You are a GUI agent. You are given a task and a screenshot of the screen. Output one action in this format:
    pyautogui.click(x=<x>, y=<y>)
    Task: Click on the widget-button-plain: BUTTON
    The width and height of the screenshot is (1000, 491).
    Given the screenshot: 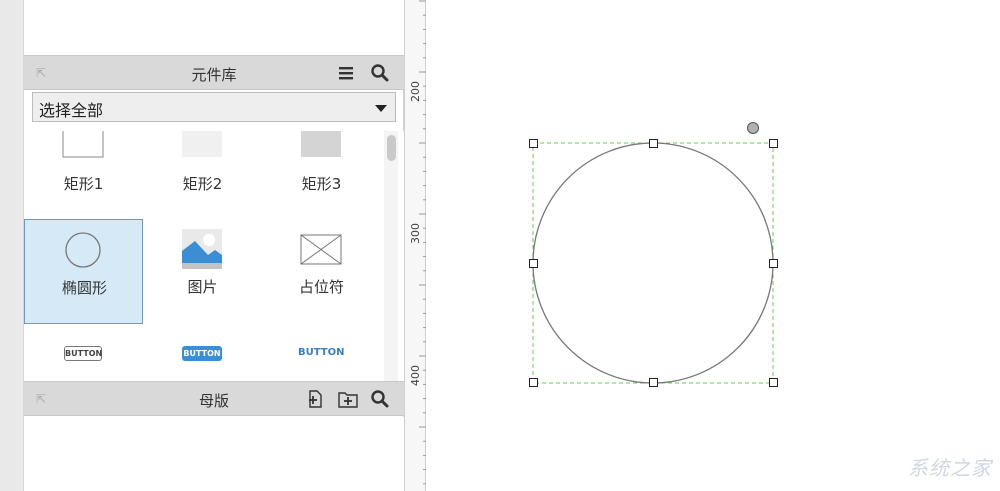 What is the action you would take?
    pyautogui.click(x=83, y=352)
    